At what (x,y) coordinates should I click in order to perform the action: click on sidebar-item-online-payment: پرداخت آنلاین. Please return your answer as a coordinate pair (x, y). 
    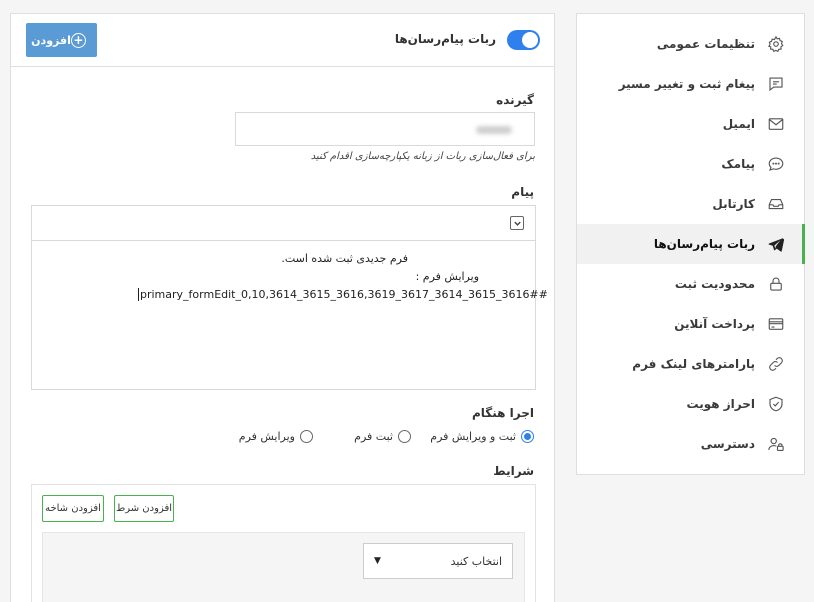
    Looking at the image, I should click on (691, 324).